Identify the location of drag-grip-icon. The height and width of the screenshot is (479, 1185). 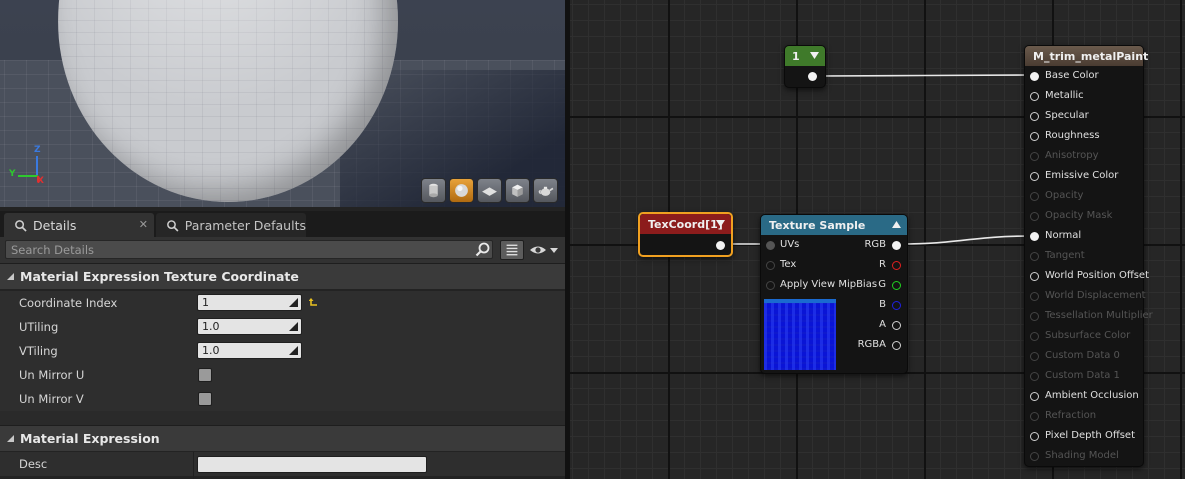
(293, 326).